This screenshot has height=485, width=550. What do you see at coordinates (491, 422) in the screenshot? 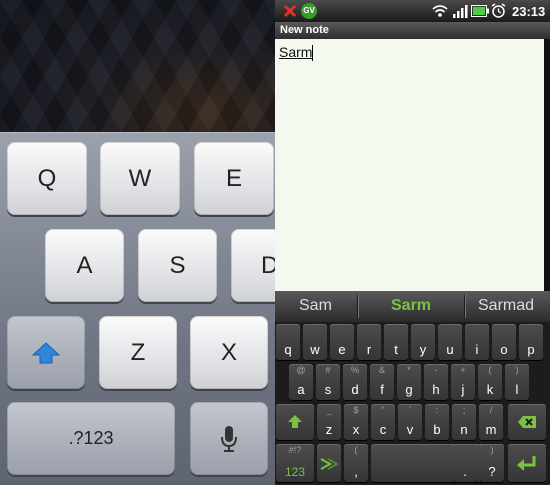
I see `key-m: / m` at bounding box center [491, 422].